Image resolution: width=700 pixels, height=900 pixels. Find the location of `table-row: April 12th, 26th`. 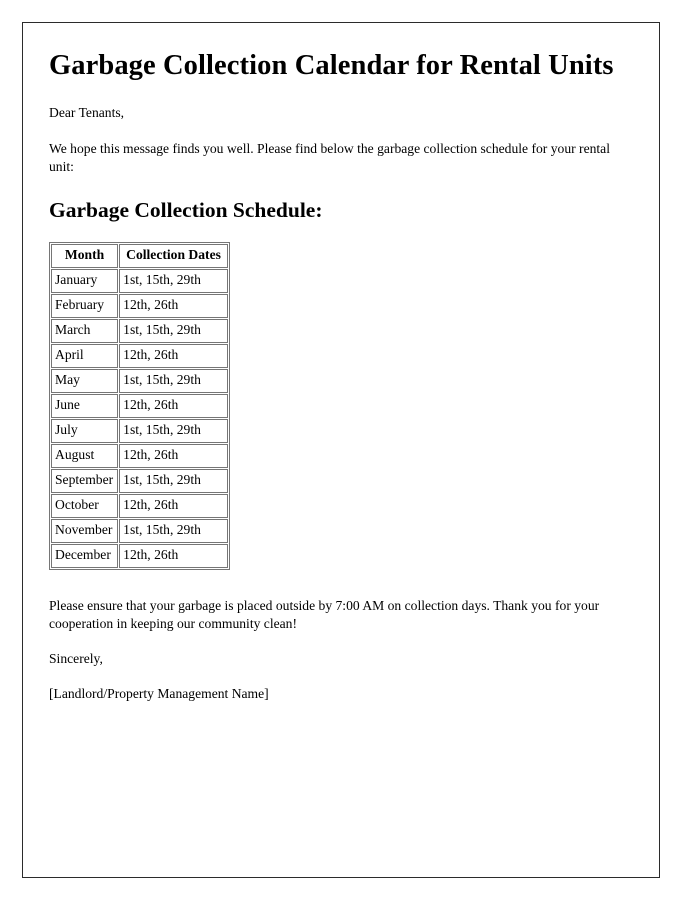

table-row: April 12th, 26th is located at coordinates (139, 356).